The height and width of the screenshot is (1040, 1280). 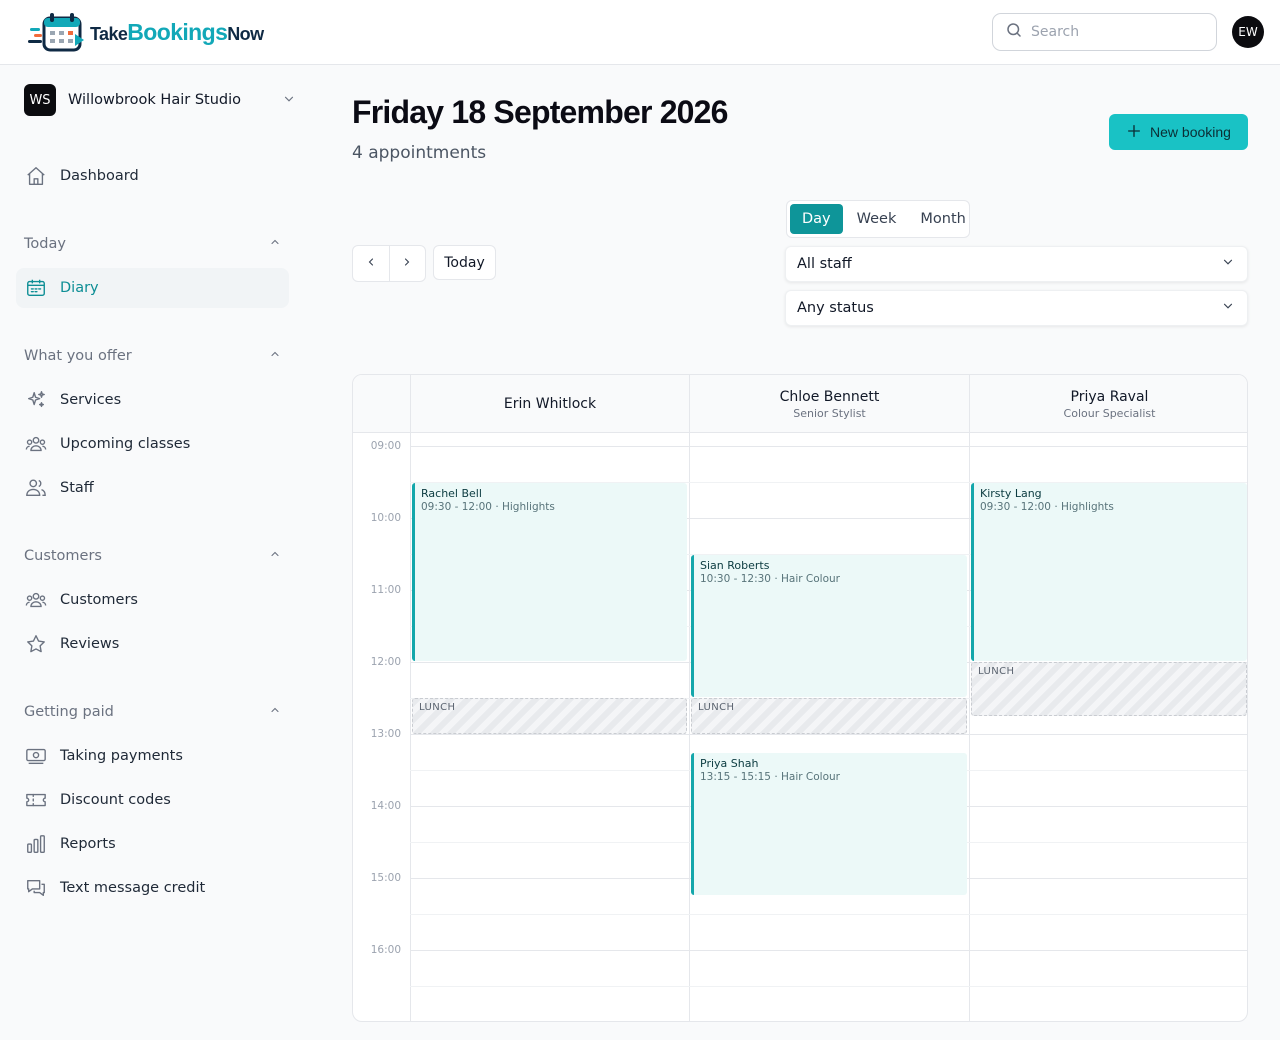 I want to click on brand-part-now: Now, so click(x=245, y=33).